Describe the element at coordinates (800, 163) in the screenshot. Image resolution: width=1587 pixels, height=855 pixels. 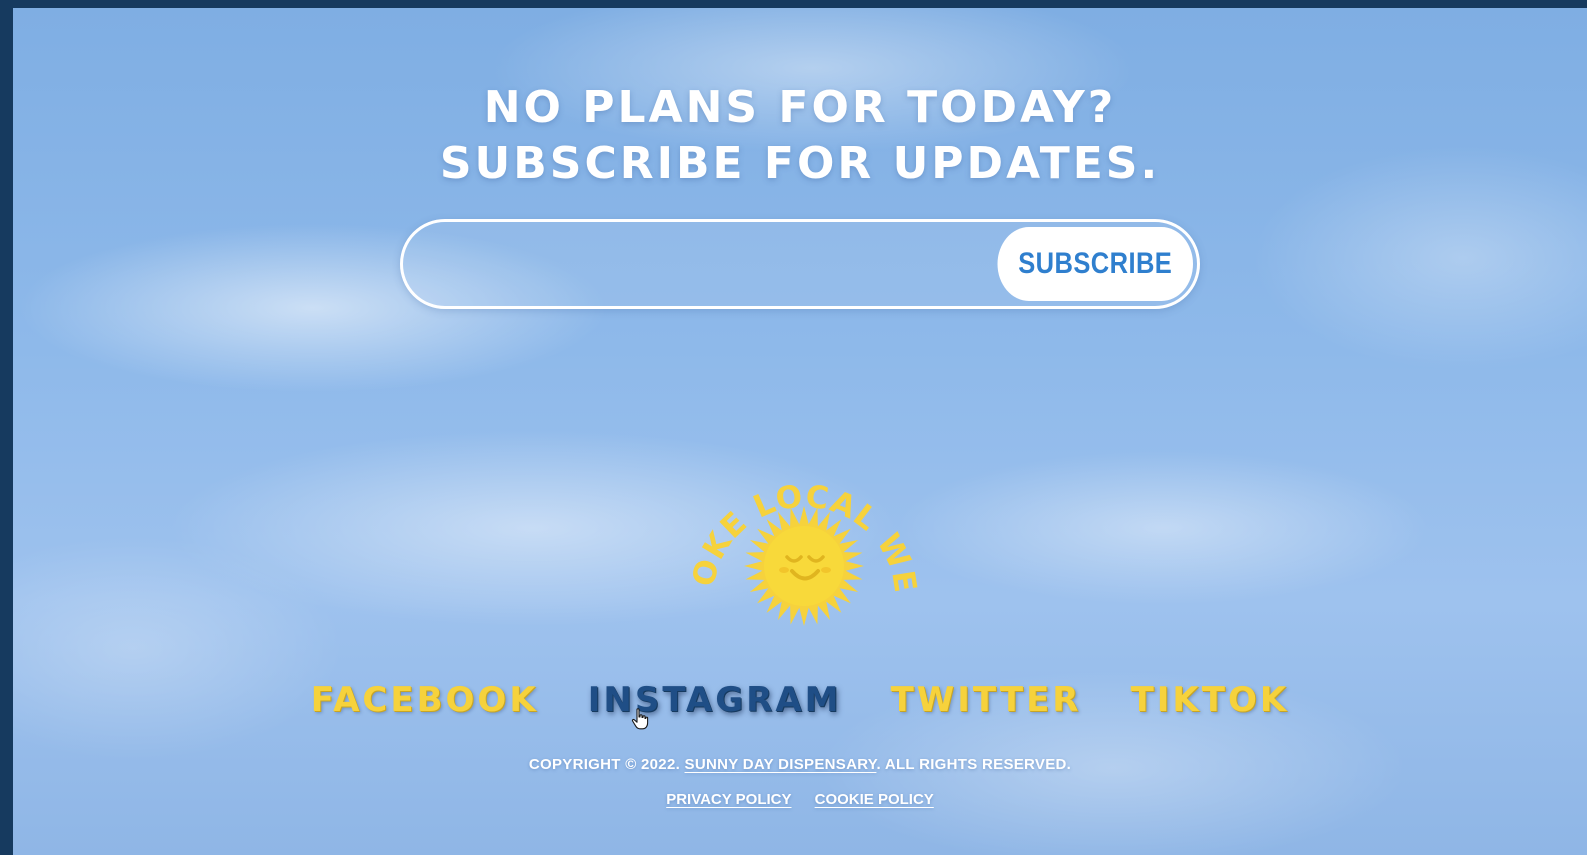
I see `headline-line-2: SUBSCRIBE FOR UPDATES.` at that location.